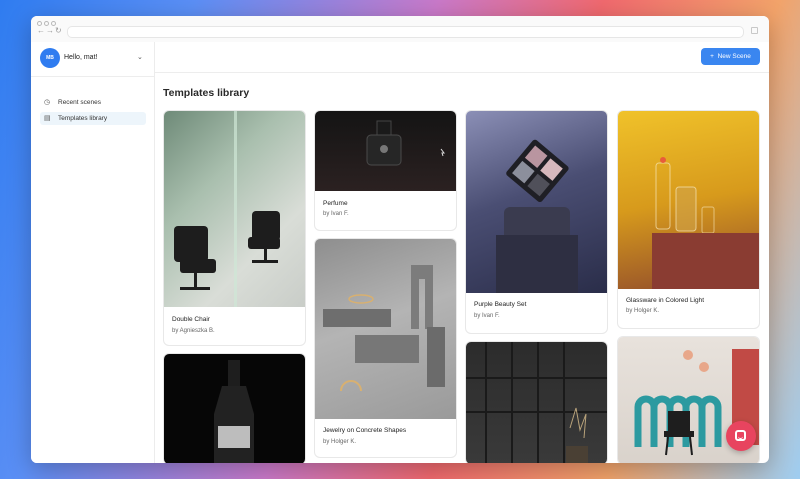 This screenshot has width=800, height=479. Describe the element at coordinates (140, 57) in the screenshot. I see `chevron-down-icon: ⌄` at that location.